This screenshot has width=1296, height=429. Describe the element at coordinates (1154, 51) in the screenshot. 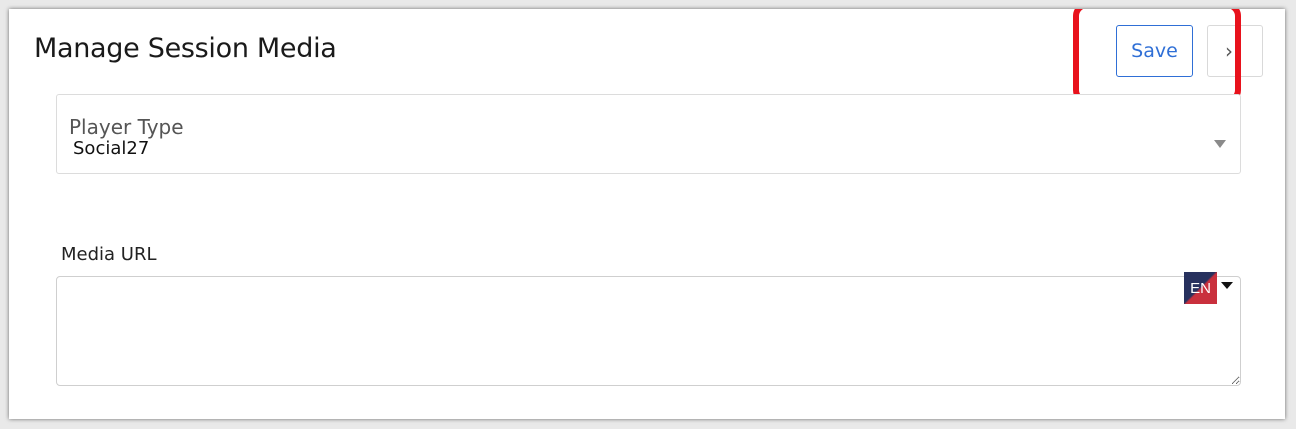

I see `save-button: Save` at that location.